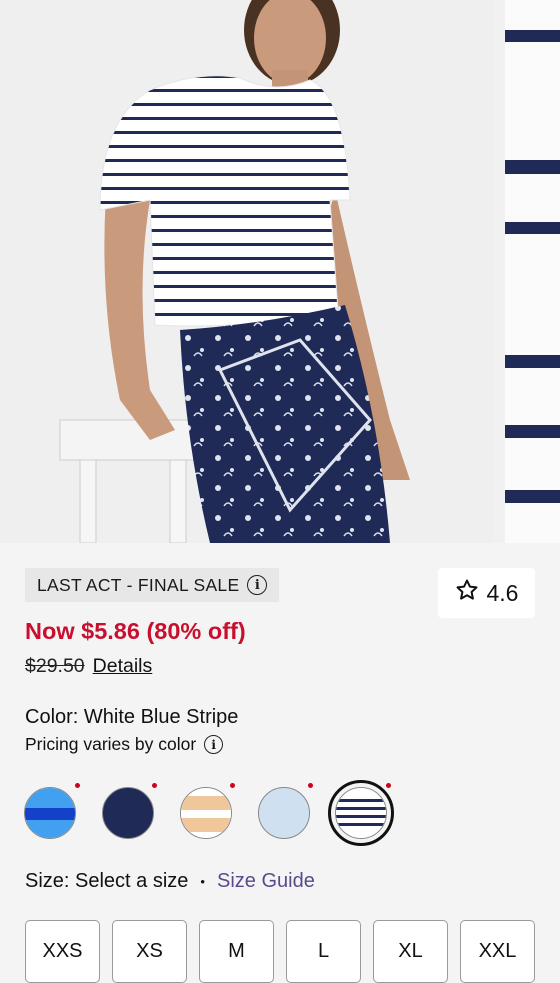 The width and height of the screenshot is (560, 983). Describe the element at coordinates (266, 881) in the screenshot. I see `size-guide-link: Size Guide` at that location.